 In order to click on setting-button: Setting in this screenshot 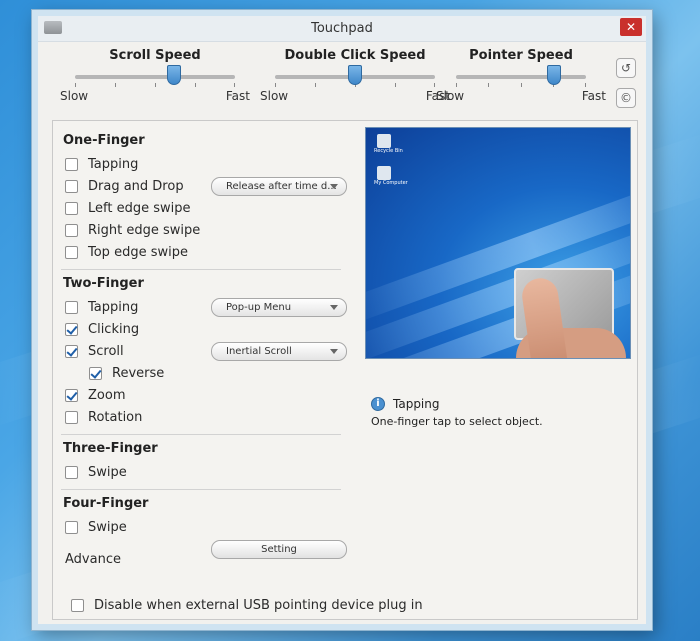, I will do `click(279, 549)`.